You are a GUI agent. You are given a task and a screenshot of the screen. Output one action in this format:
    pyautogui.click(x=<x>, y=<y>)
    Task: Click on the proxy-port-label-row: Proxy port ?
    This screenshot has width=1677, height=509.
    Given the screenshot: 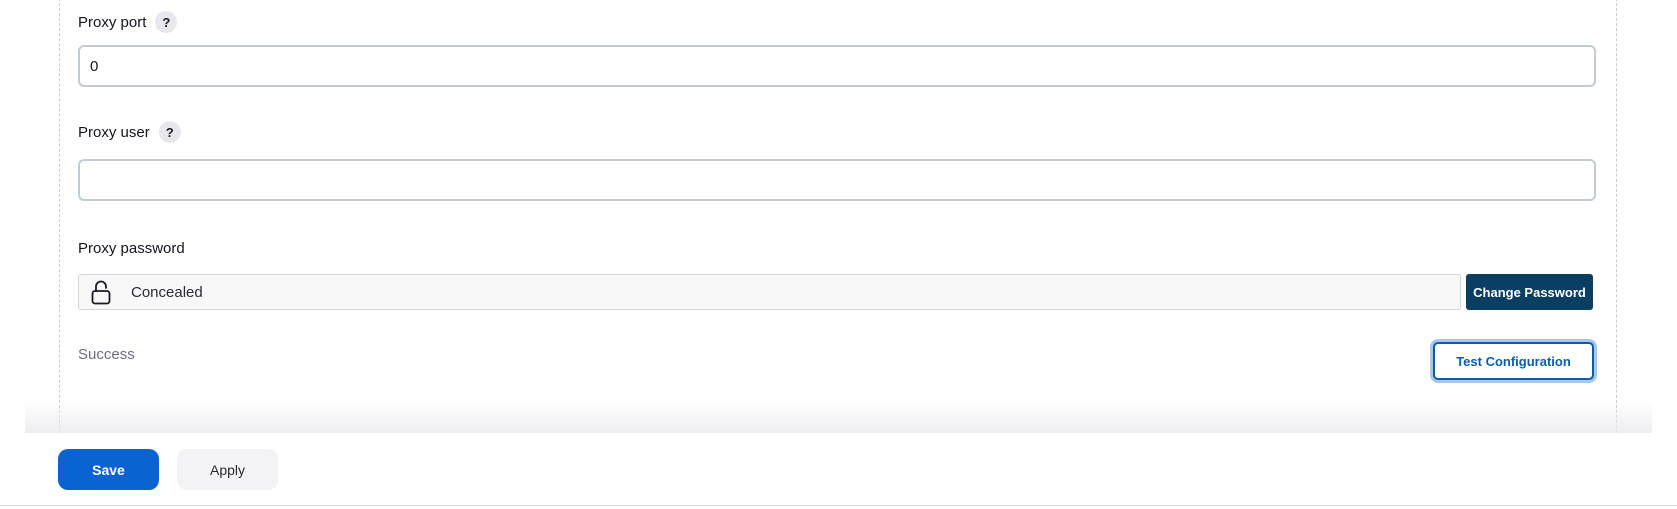 What is the action you would take?
    pyautogui.click(x=128, y=22)
    